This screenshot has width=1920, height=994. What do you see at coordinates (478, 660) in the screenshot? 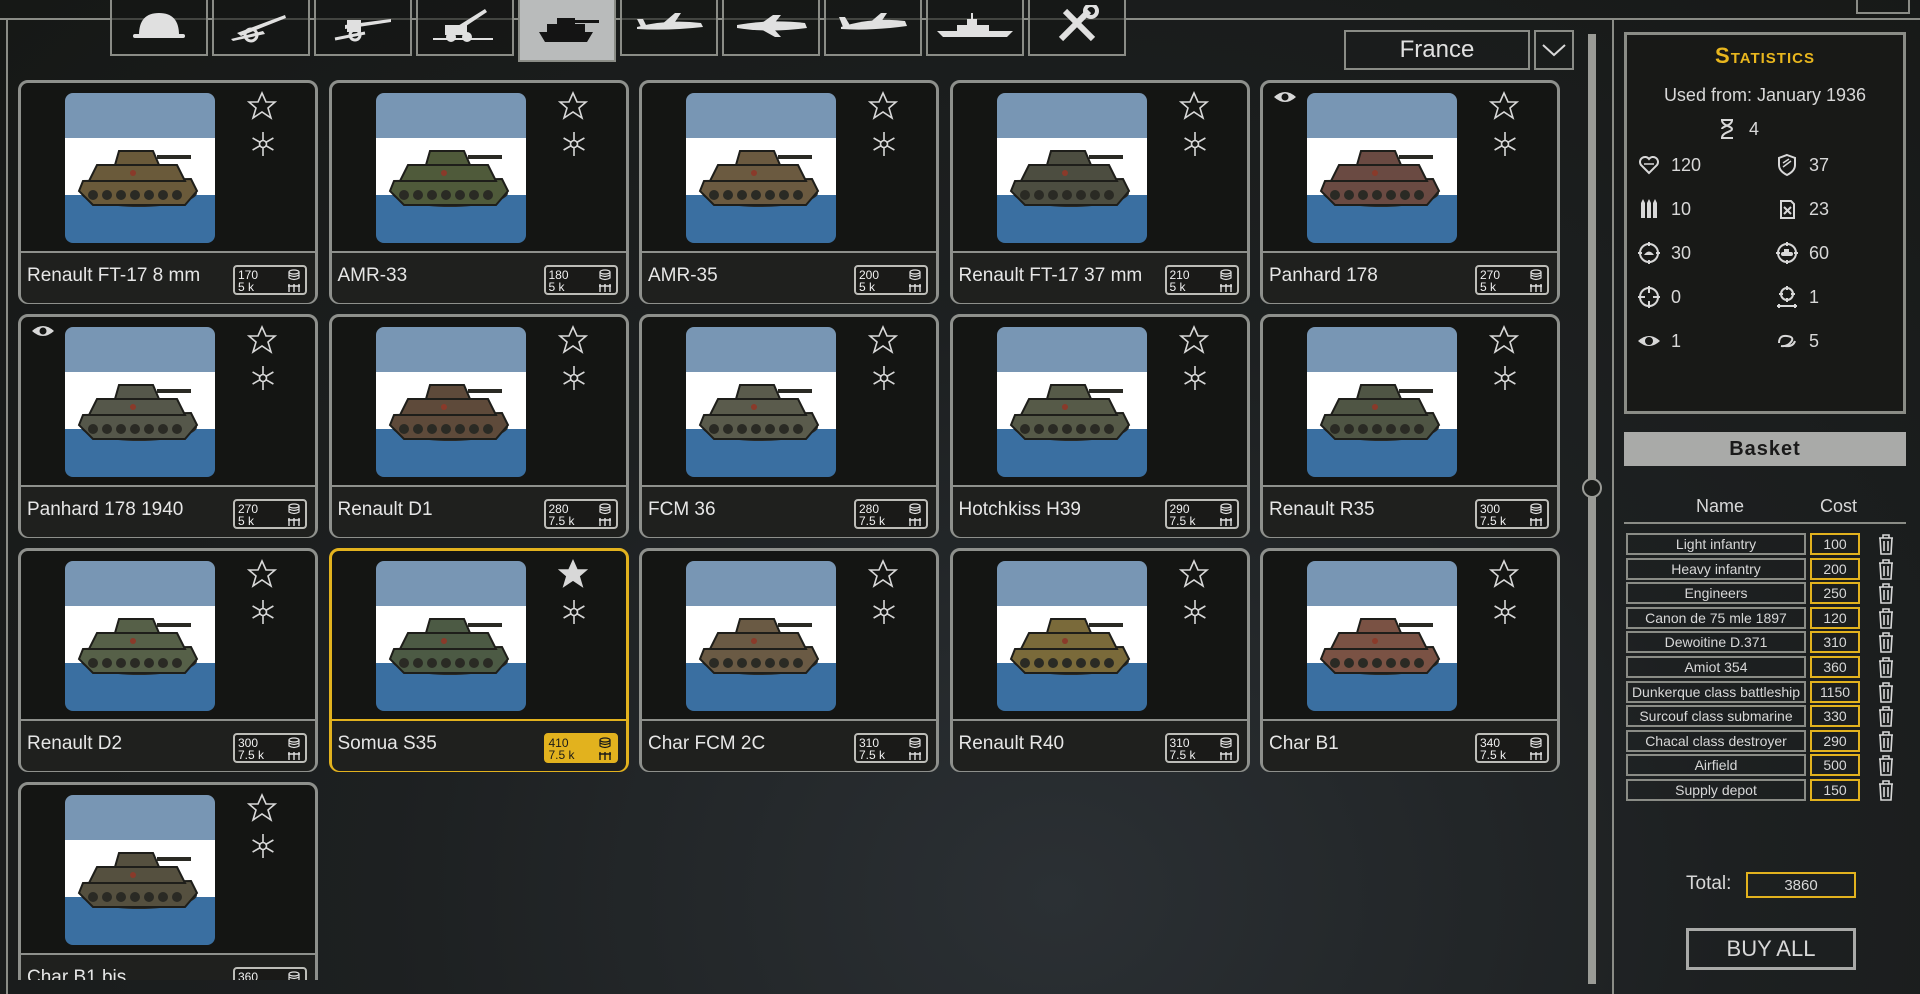
I see `unit-card: Somua S35 410 7.5 k` at bounding box center [478, 660].